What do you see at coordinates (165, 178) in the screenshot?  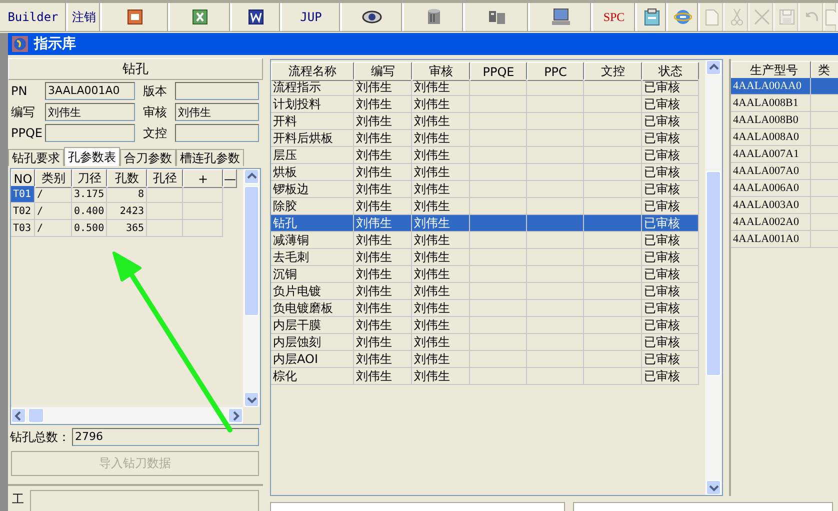 I see `column-header: 孔径` at bounding box center [165, 178].